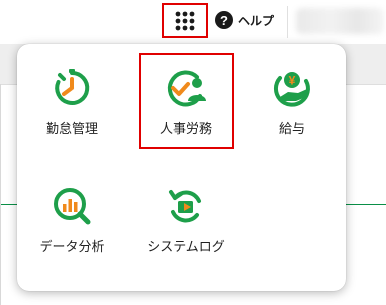  I want to click on help-label: ヘルプ, so click(256, 20).